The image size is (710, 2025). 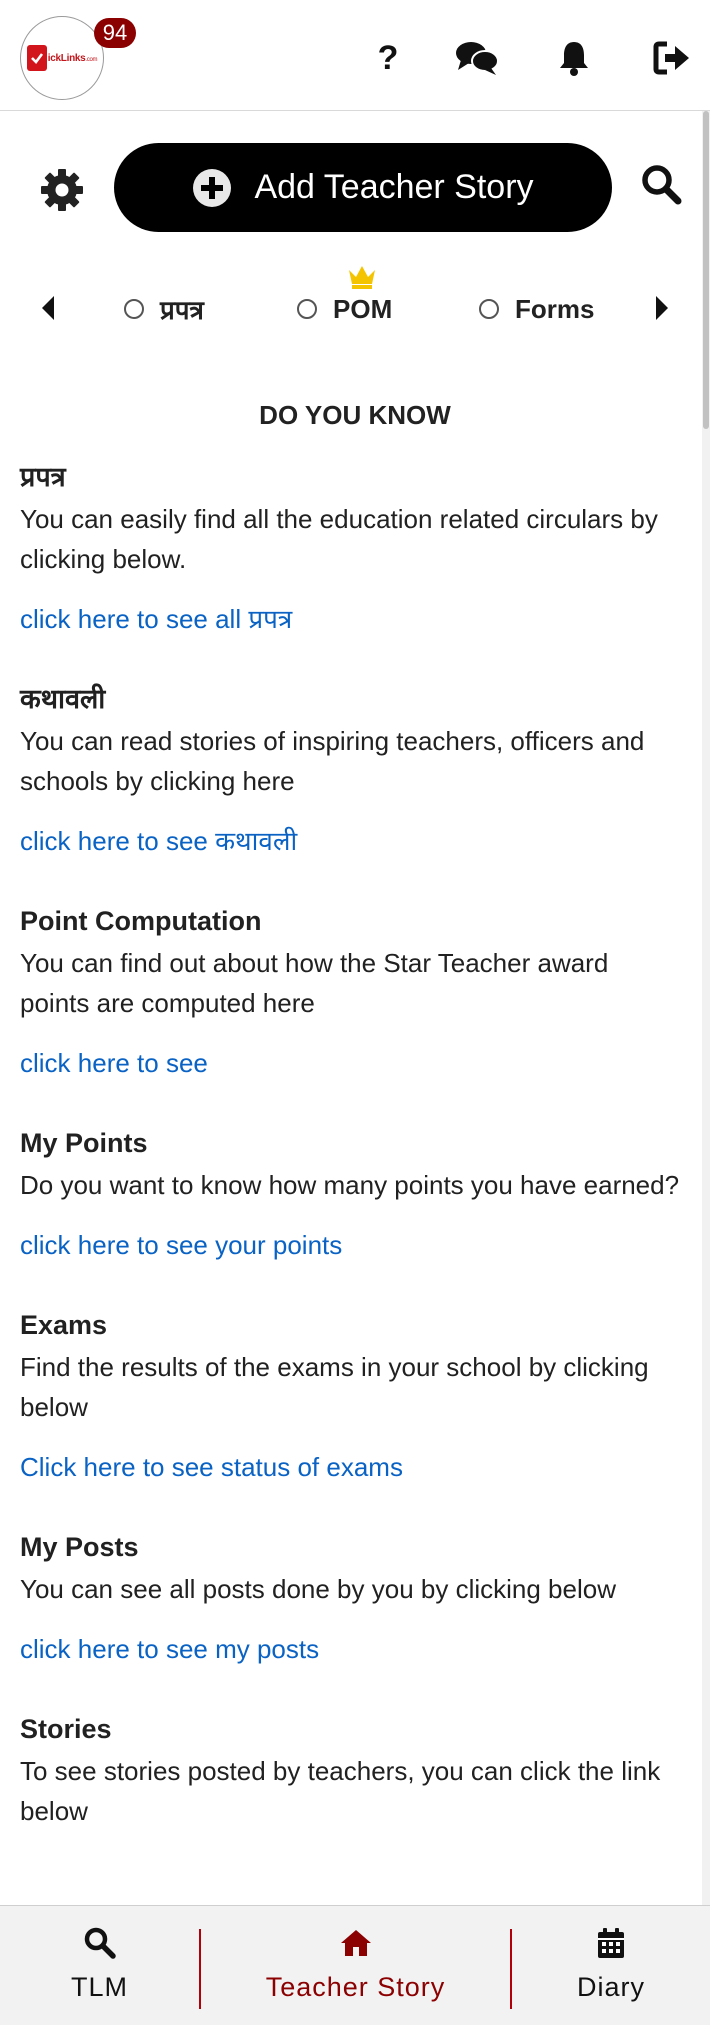 What do you see at coordinates (141, 921) in the screenshot?
I see `section-title: Point Computation` at bounding box center [141, 921].